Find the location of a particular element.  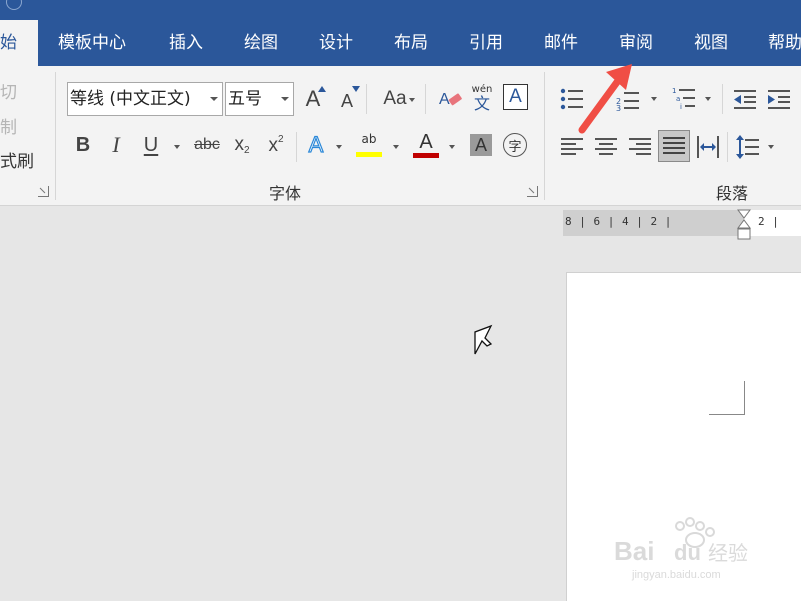

strikethrough-button: abc is located at coordinates (207, 145).